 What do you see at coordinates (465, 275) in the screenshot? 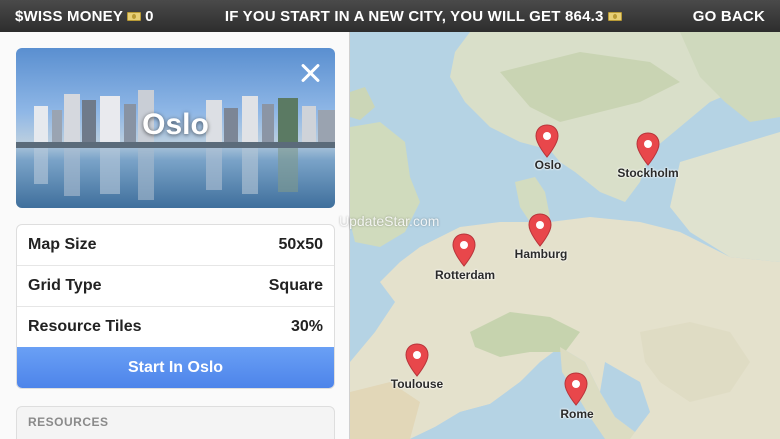
I see `city-label-rotterdam: Rotterdam` at bounding box center [465, 275].